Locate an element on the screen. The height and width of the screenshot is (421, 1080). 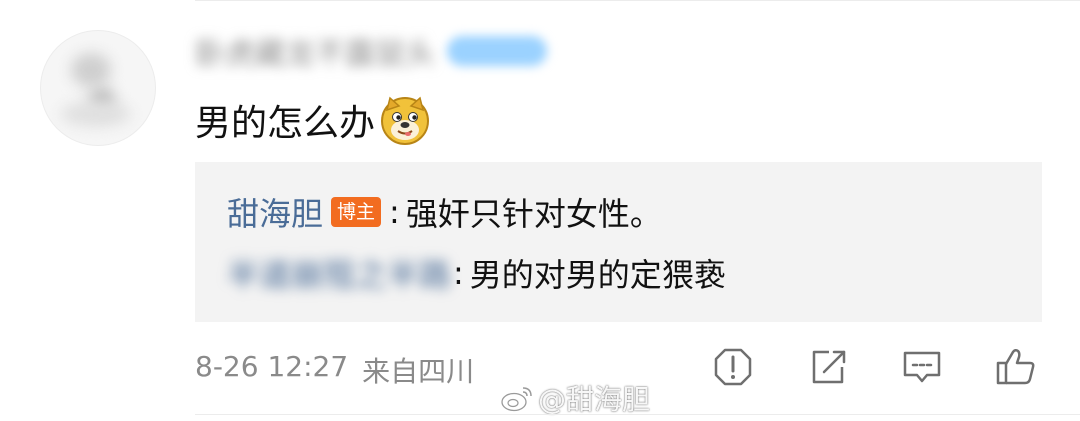
username-text: 卧虎藏龙不露鼠头 is located at coordinates (315, 51).